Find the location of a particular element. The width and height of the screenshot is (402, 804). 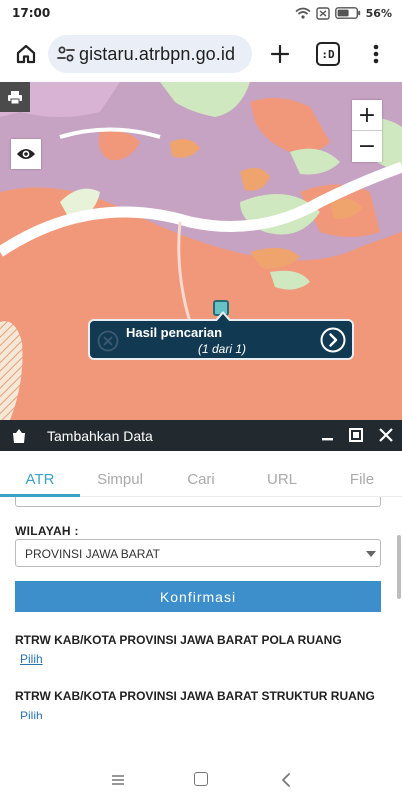

eye-icon is located at coordinates (26, 154).